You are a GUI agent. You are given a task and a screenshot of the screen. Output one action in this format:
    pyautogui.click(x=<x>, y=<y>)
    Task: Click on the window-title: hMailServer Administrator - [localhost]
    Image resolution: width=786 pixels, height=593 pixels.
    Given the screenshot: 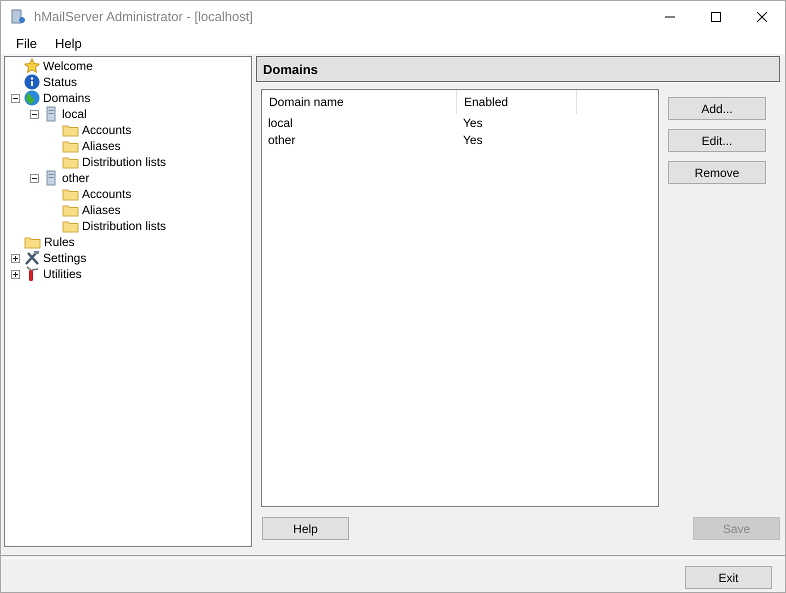 What is the action you would take?
    pyautogui.click(x=144, y=16)
    